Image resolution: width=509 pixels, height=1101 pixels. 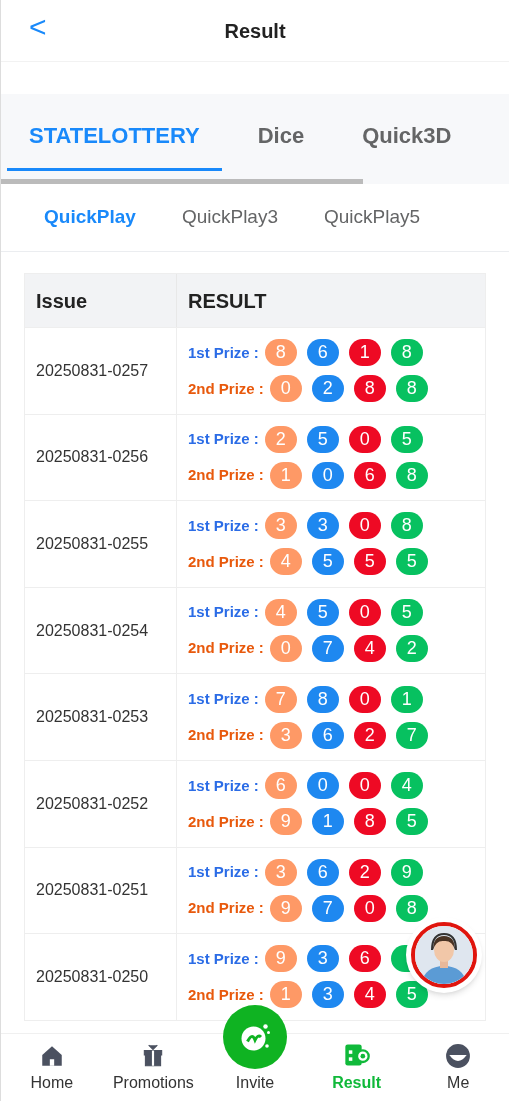 What do you see at coordinates (90, 217) in the screenshot?
I see `play-tab: QuickPlay` at bounding box center [90, 217].